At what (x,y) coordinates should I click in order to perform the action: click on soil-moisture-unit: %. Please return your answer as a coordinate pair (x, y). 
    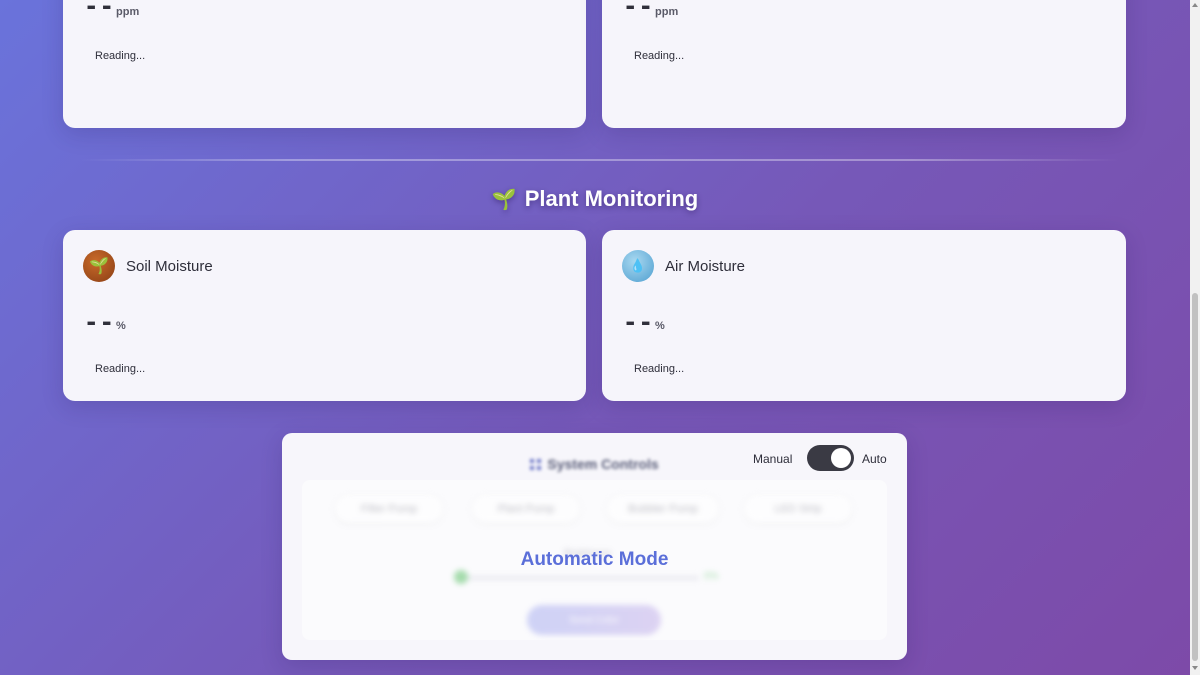
    Looking at the image, I should click on (121, 326).